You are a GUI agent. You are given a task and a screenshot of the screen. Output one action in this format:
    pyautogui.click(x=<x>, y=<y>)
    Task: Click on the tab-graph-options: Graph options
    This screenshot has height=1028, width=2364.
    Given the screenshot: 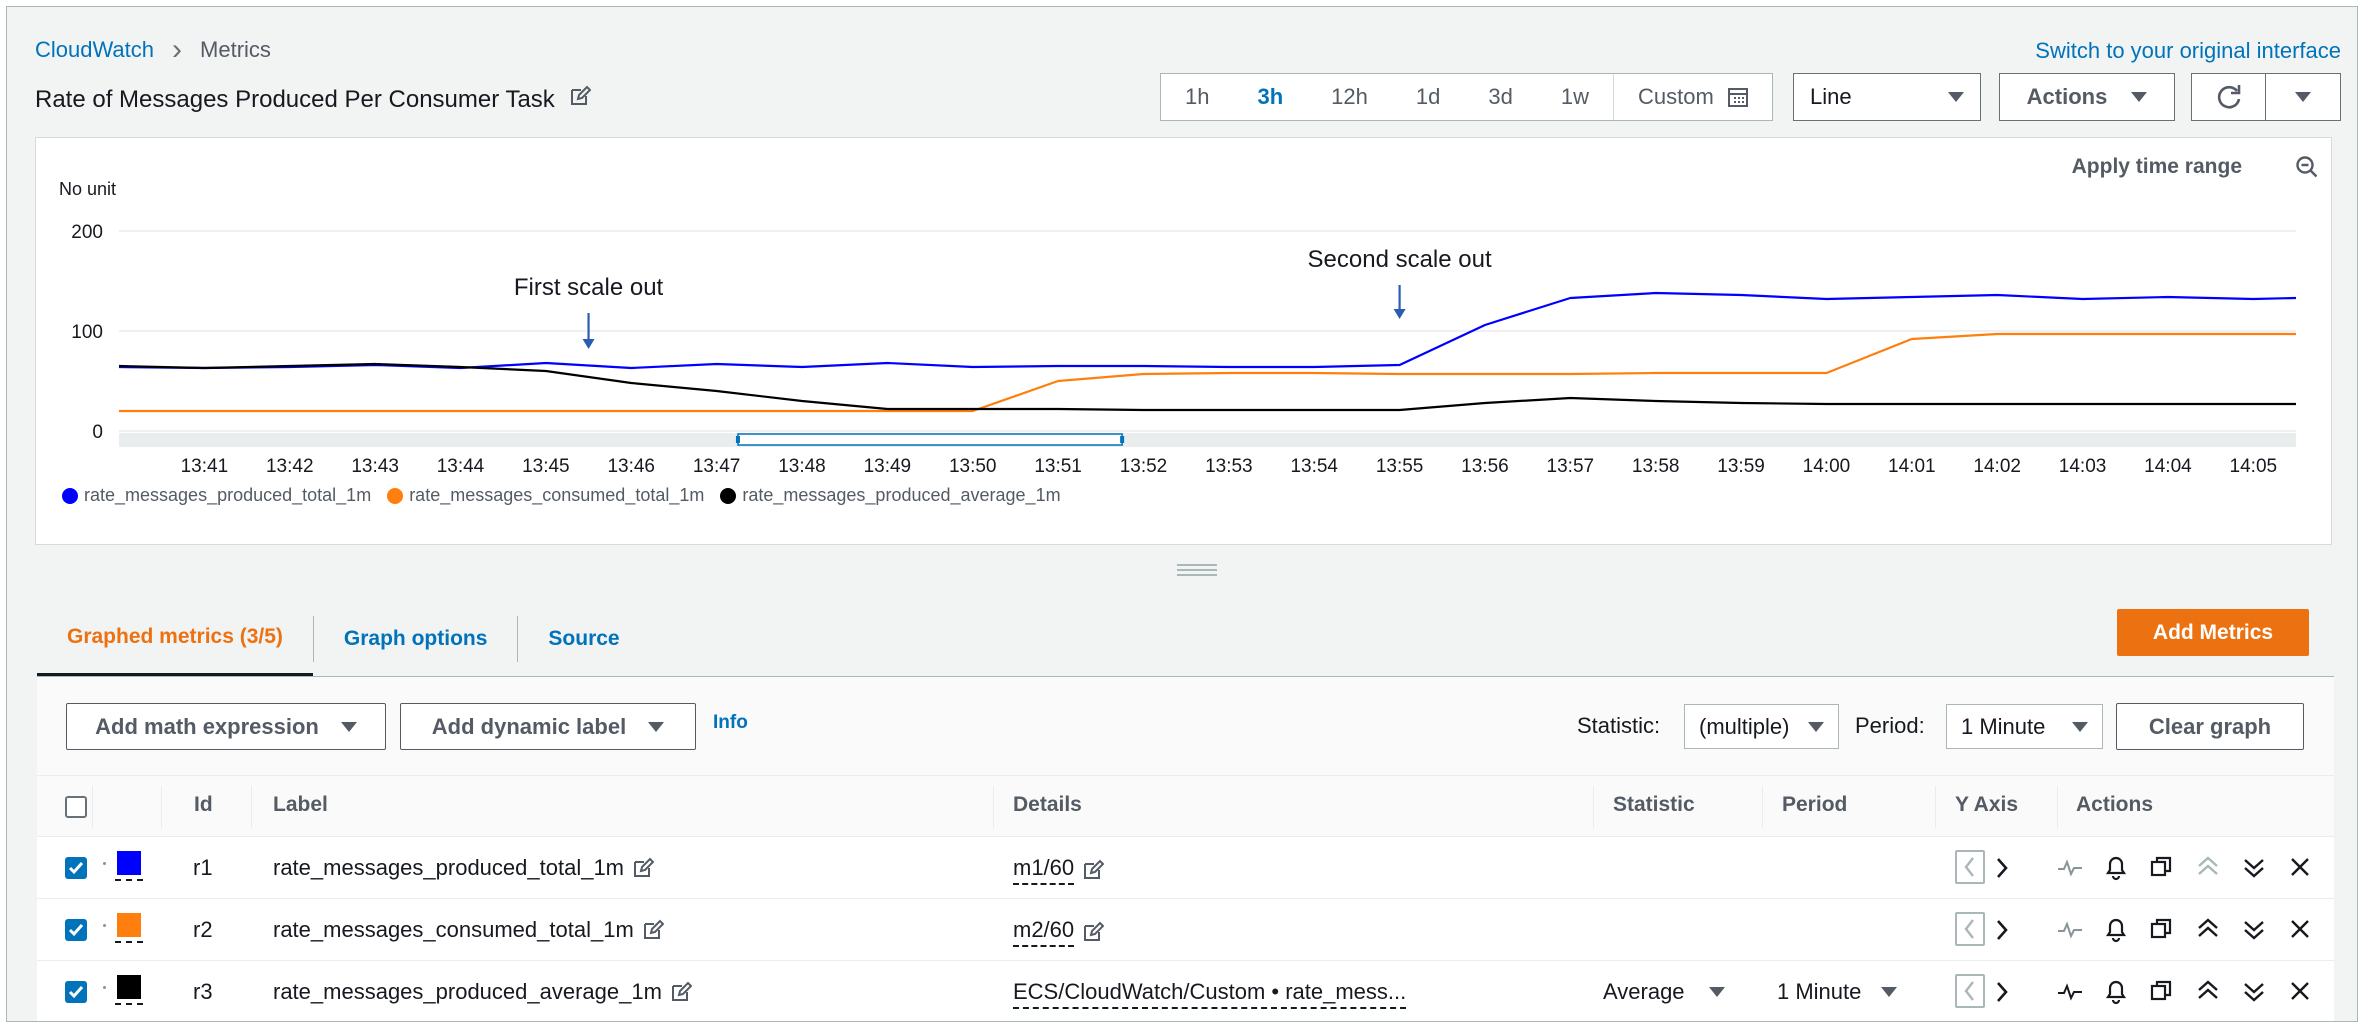 What is the action you would take?
    pyautogui.click(x=416, y=639)
    